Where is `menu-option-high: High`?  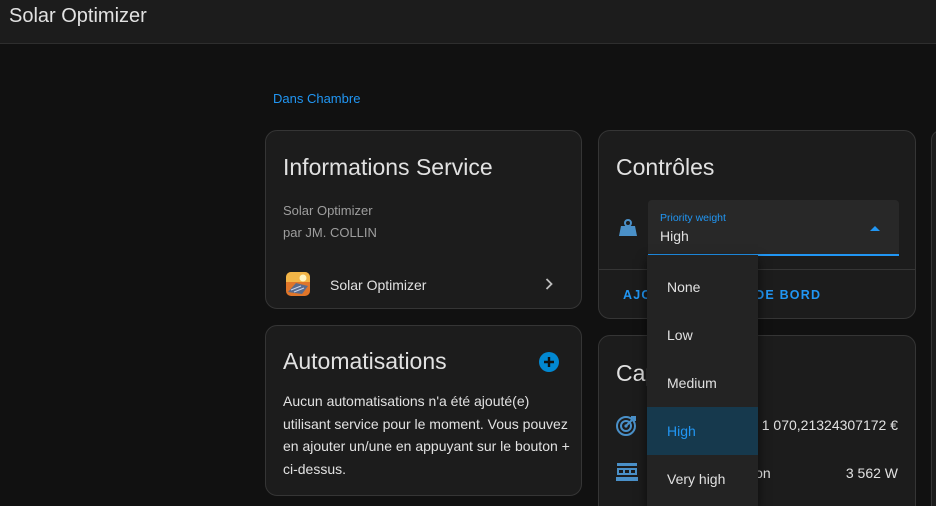
menu-option-high: High is located at coordinates (702, 431).